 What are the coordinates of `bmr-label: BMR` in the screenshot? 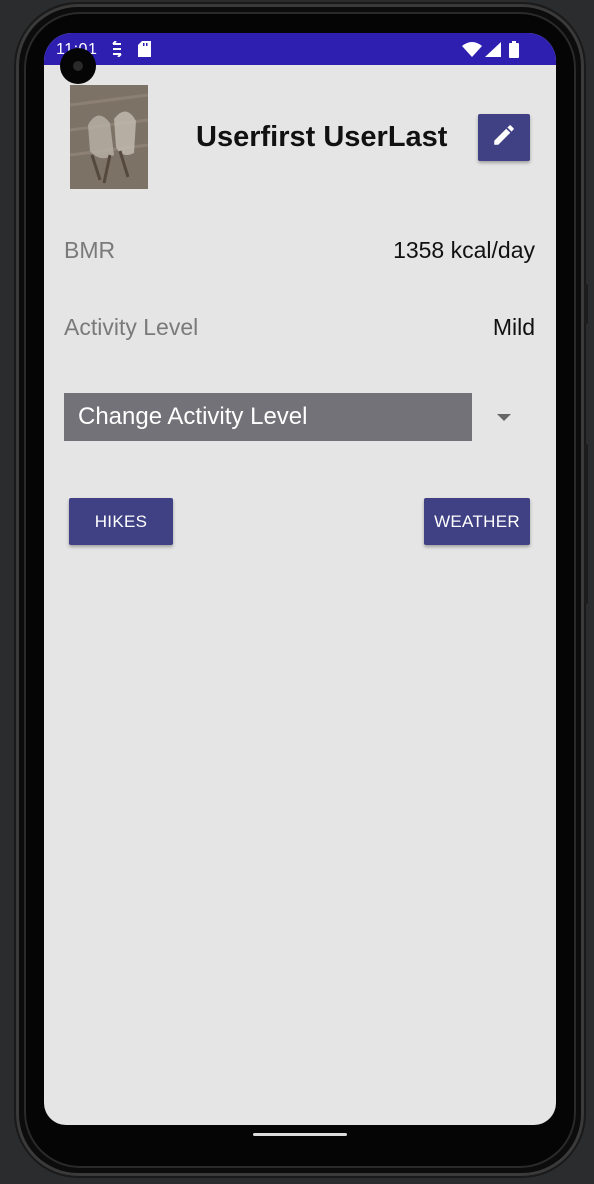 It's located at (90, 250).